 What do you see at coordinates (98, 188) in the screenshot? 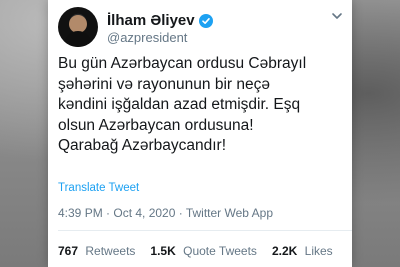
I see `translate-tweet-link: Translate Tweet` at bounding box center [98, 188].